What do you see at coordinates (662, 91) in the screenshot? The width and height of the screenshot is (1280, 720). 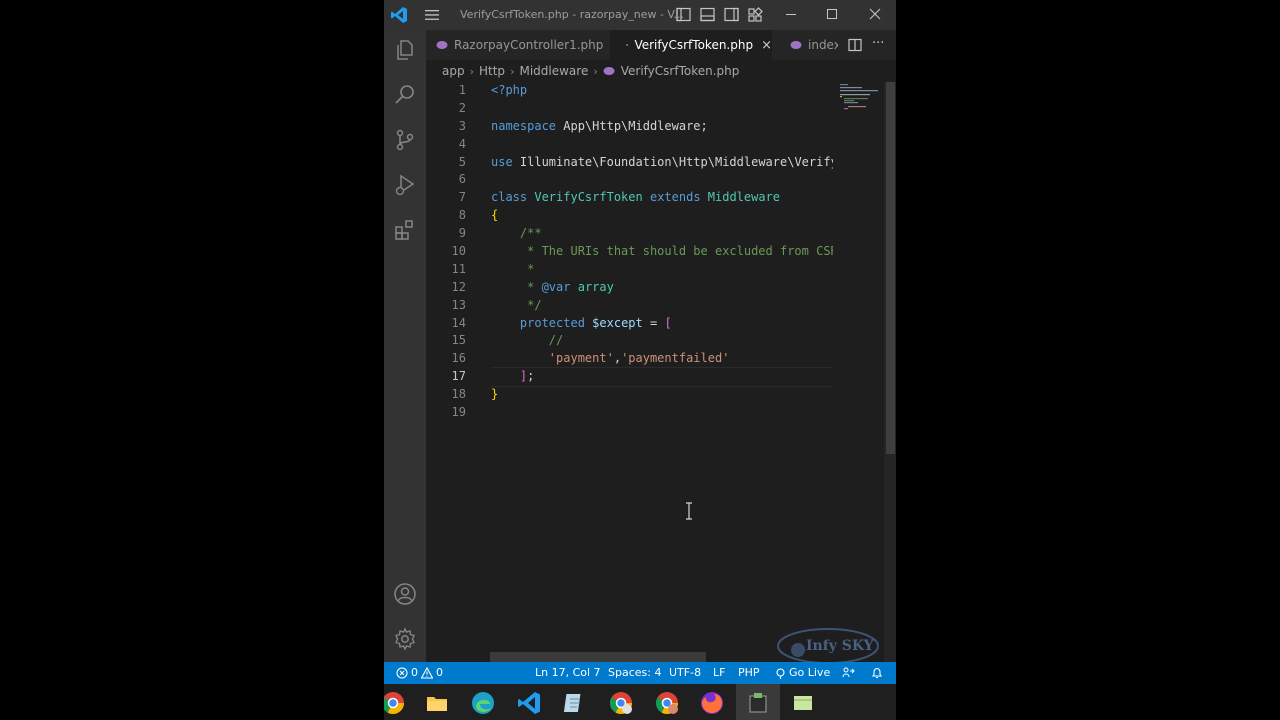 I see `code-line: <?php` at bounding box center [662, 91].